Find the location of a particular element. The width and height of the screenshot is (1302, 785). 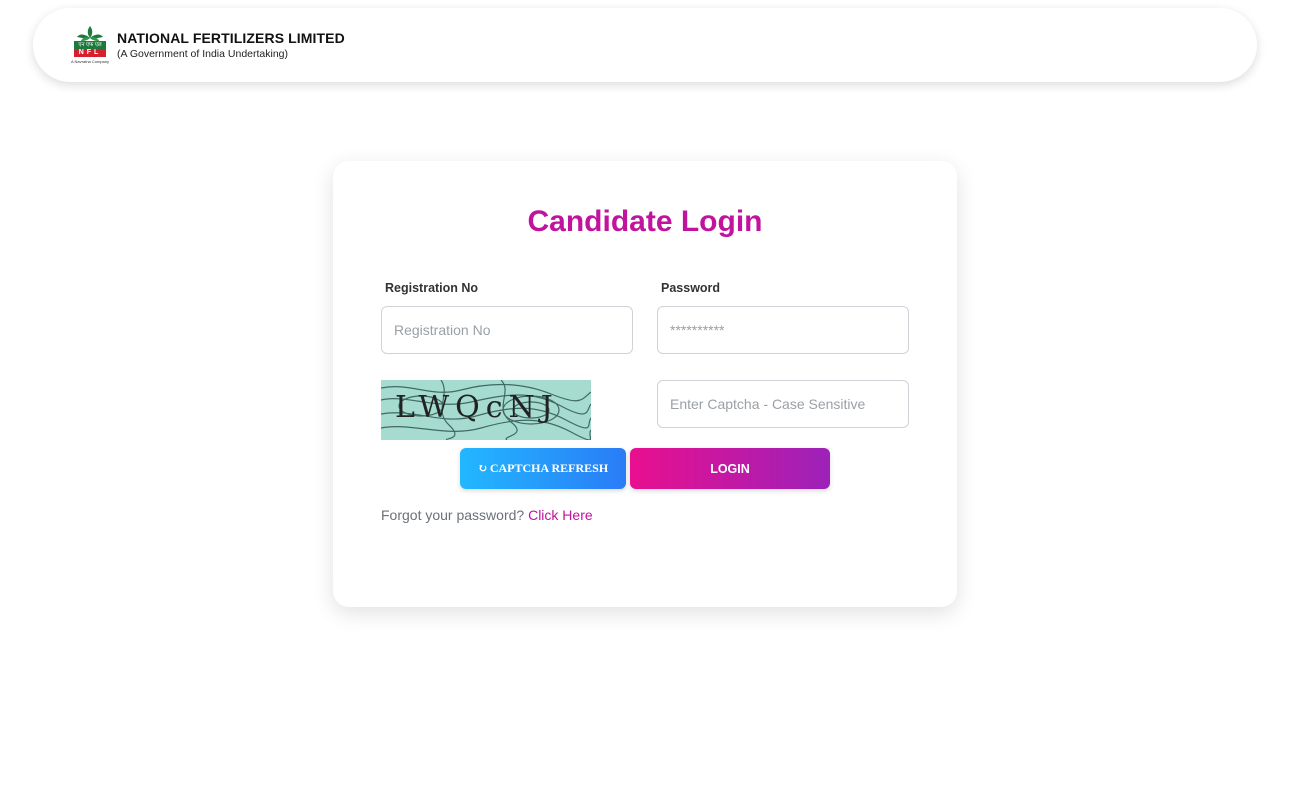

page-title: Candidate Login is located at coordinates (645, 221).